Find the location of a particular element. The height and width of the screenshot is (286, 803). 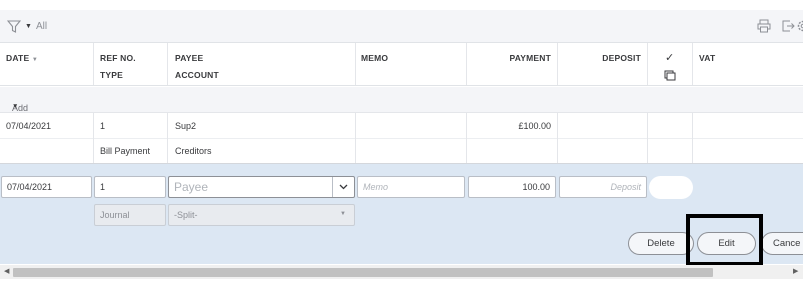

scroll-left-icon: ◀ is located at coordinates (6, 271).